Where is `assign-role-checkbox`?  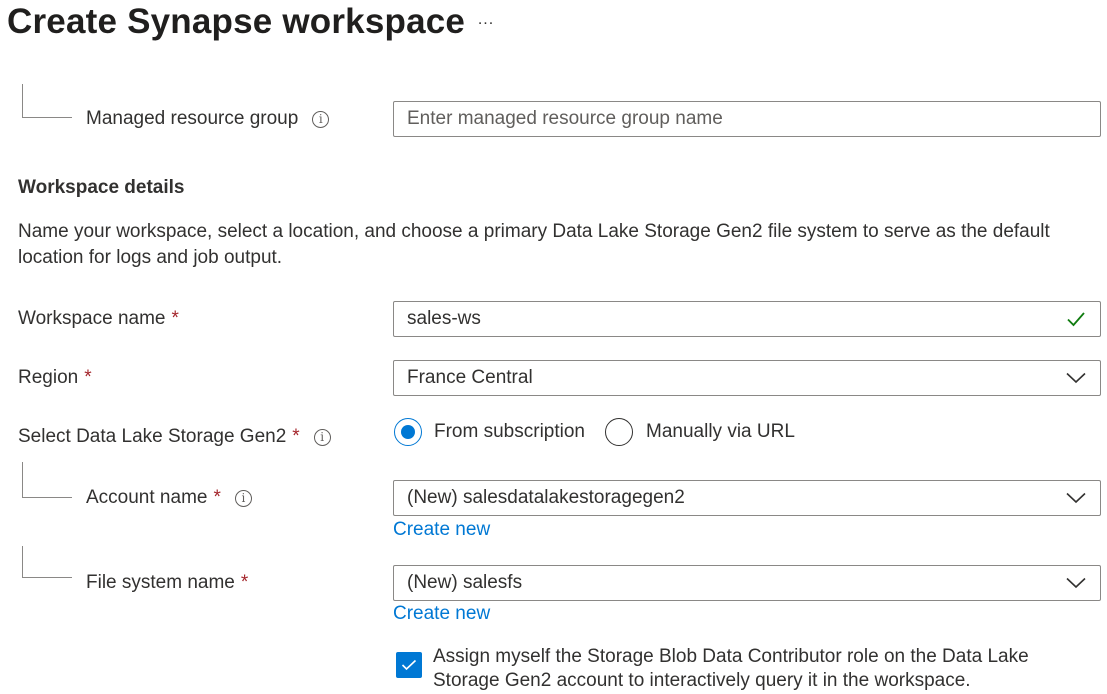 assign-role-checkbox is located at coordinates (409, 665).